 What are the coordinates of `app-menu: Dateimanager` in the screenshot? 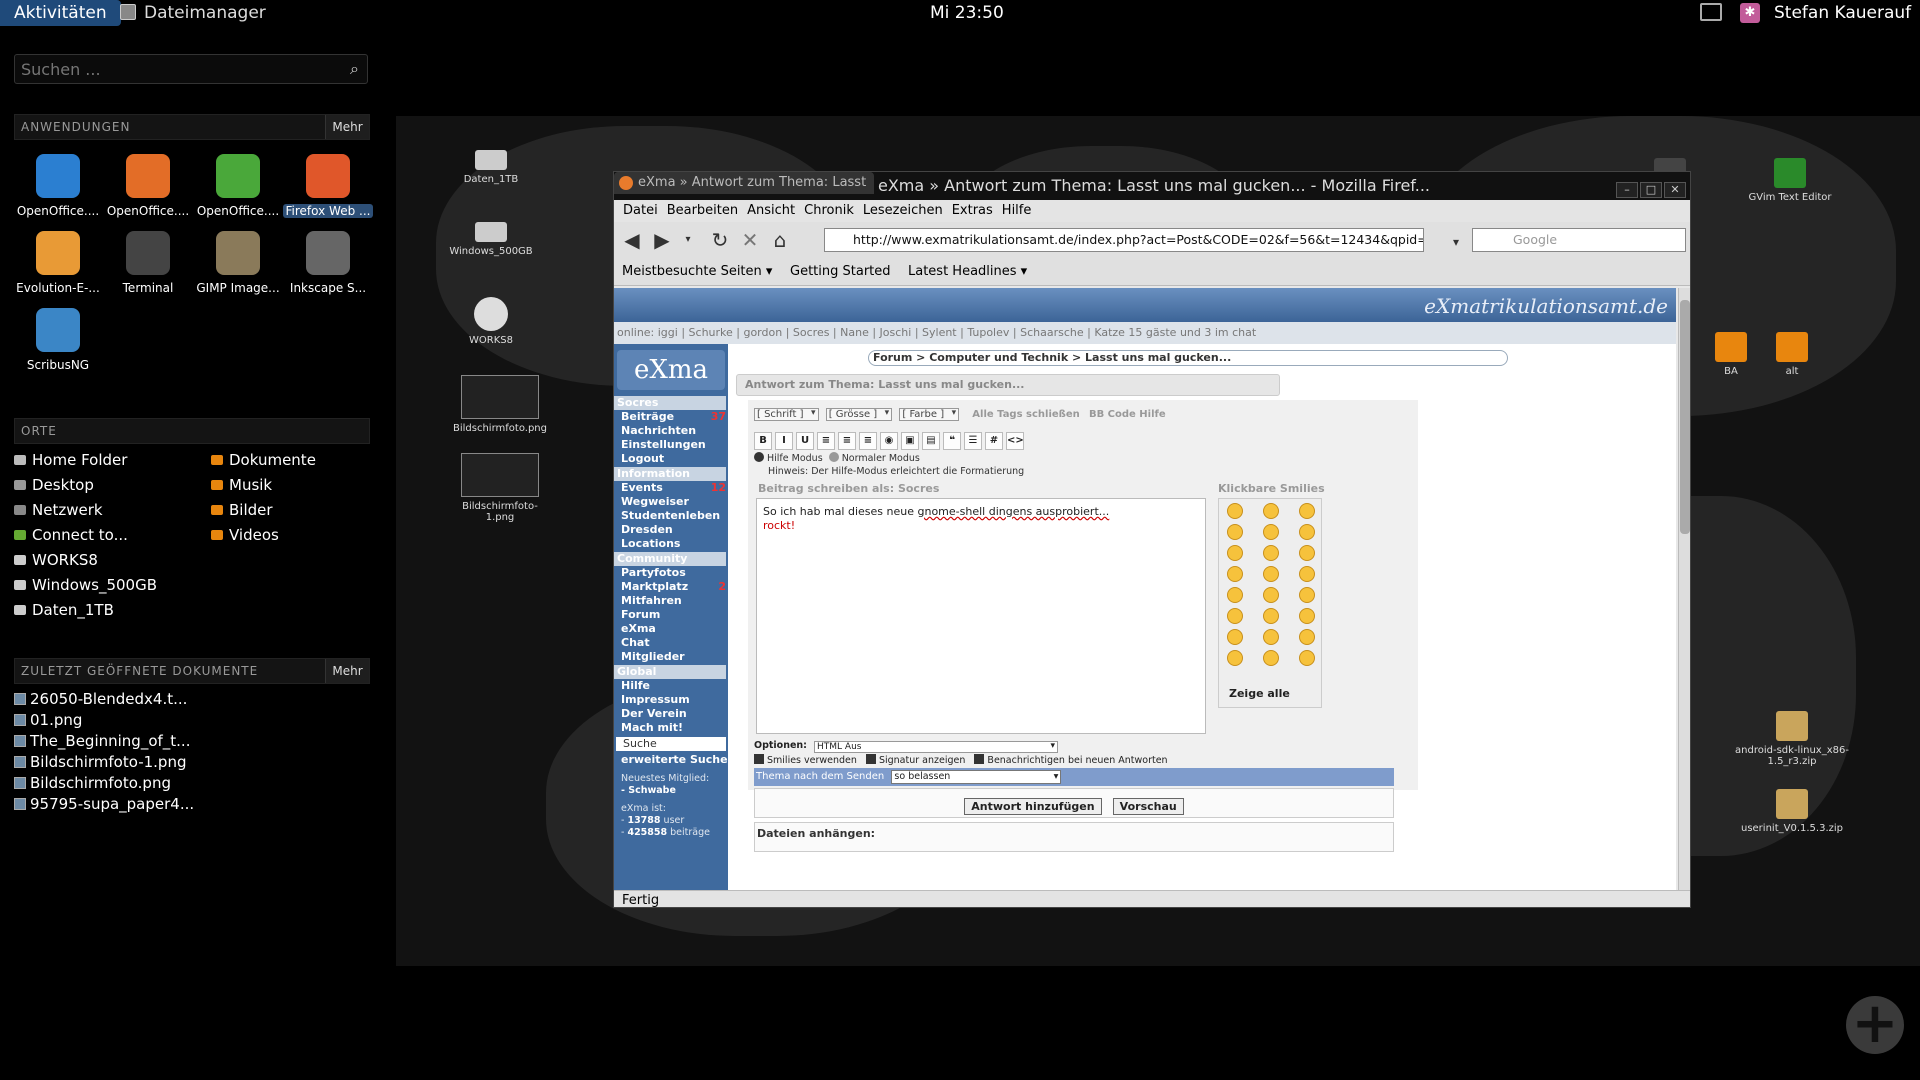 It's located at (193, 13).